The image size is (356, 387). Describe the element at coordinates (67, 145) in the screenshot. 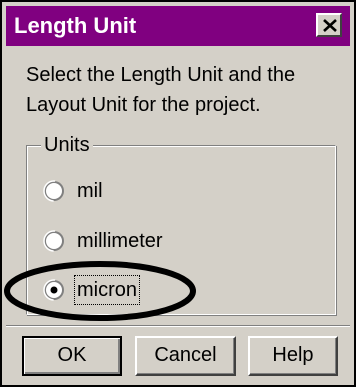

I see `units-group-label: Units` at that location.